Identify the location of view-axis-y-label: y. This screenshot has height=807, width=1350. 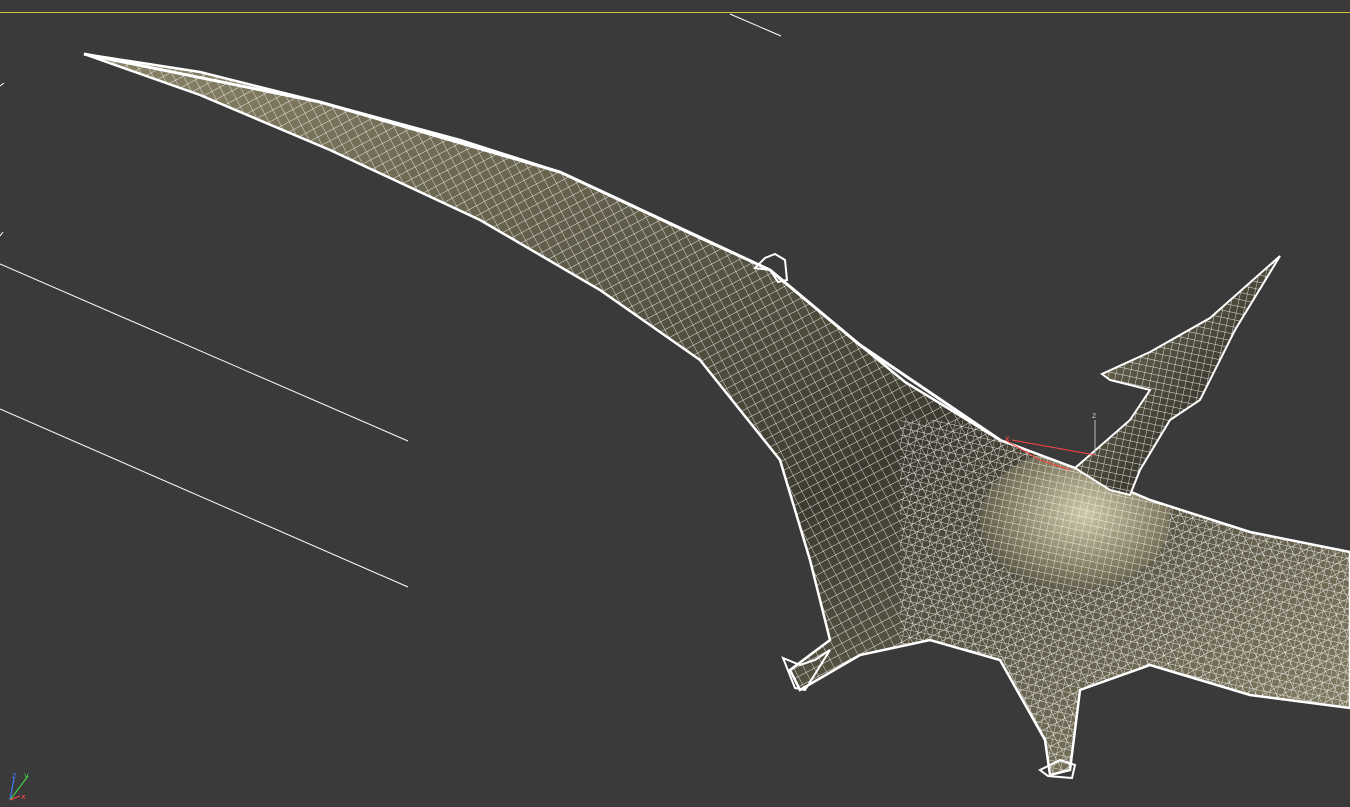
(26, 775).